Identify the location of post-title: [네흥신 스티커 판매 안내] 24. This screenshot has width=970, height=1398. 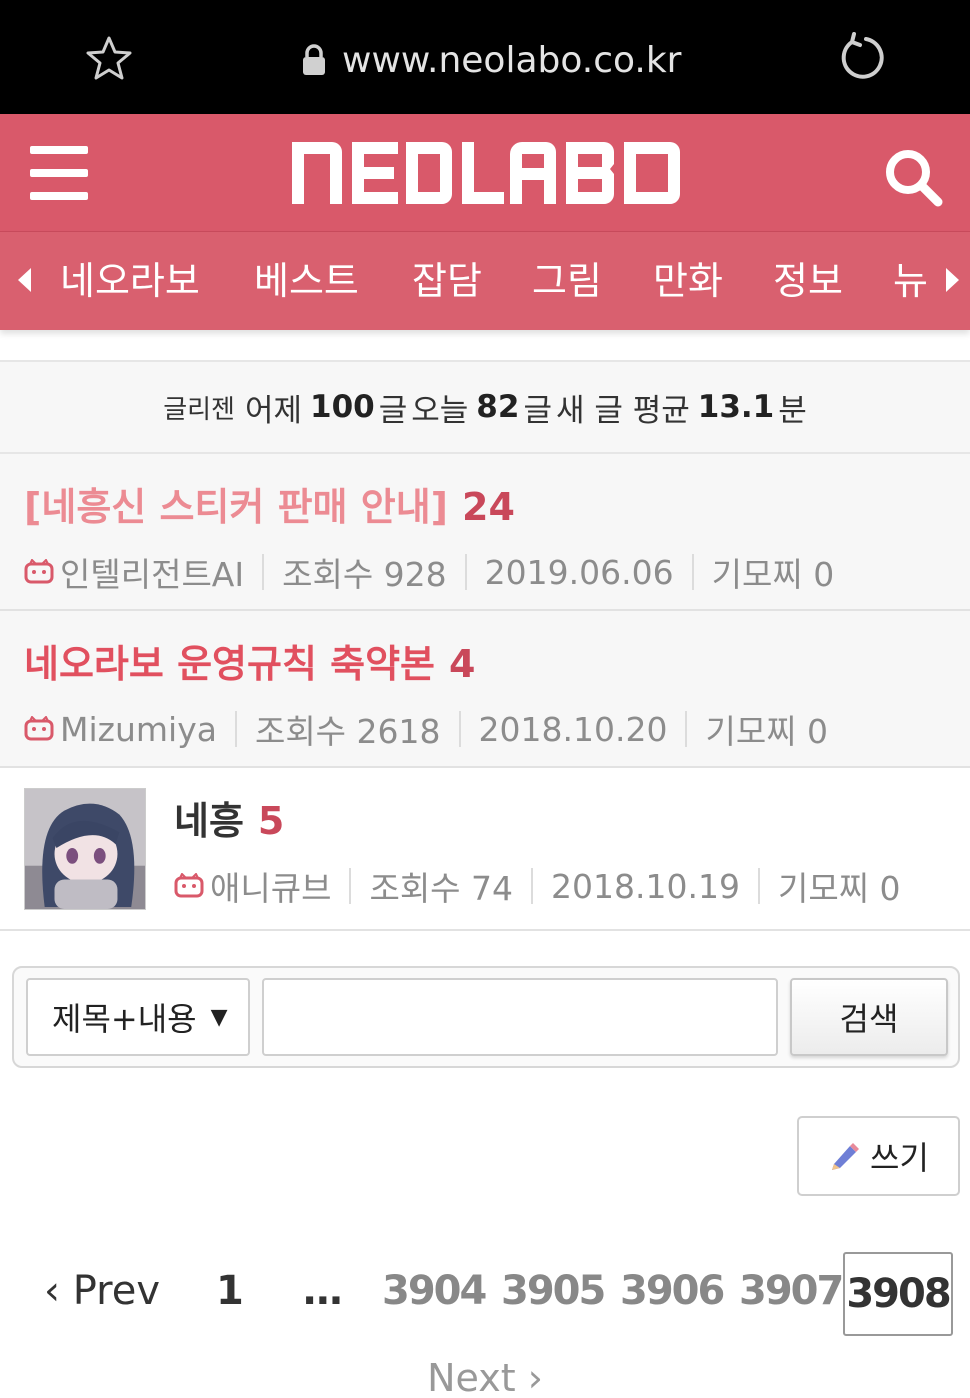
(269, 503).